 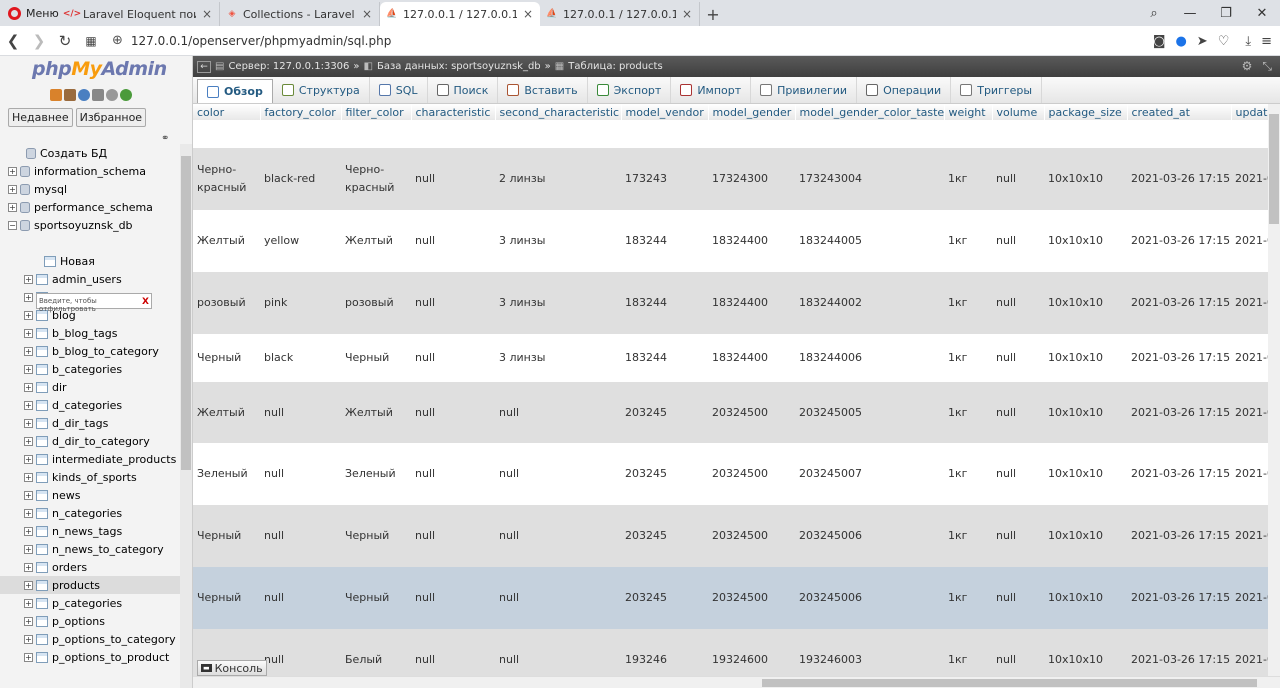 What do you see at coordinates (1159, 41) in the screenshot?
I see `camera-icon: ◙` at bounding box center [1159, 41].